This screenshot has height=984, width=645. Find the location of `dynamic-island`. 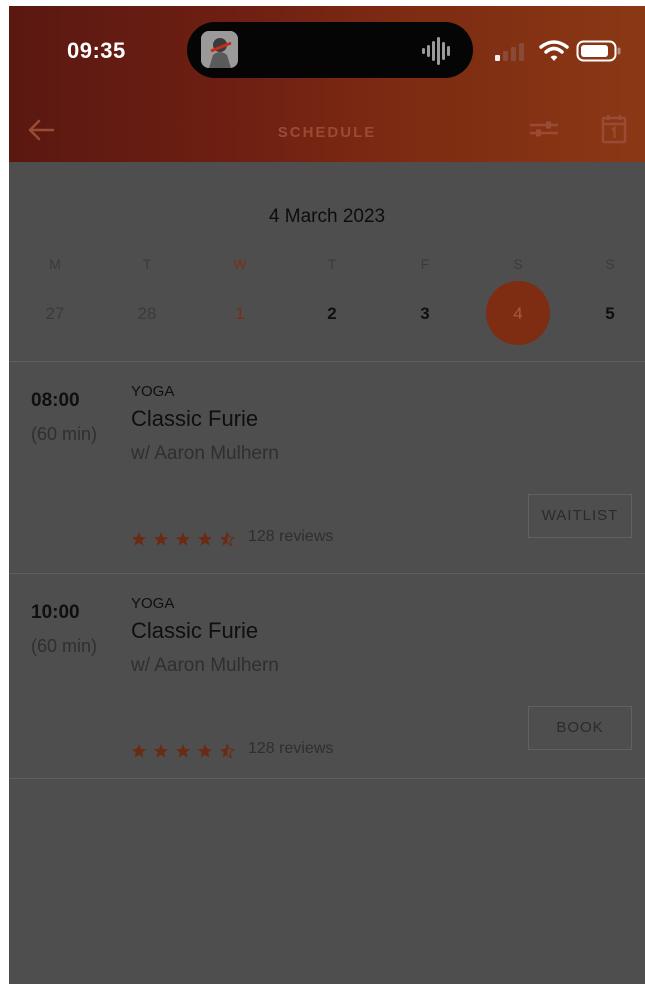

dynamic-island is located at coordinates (330, 50).